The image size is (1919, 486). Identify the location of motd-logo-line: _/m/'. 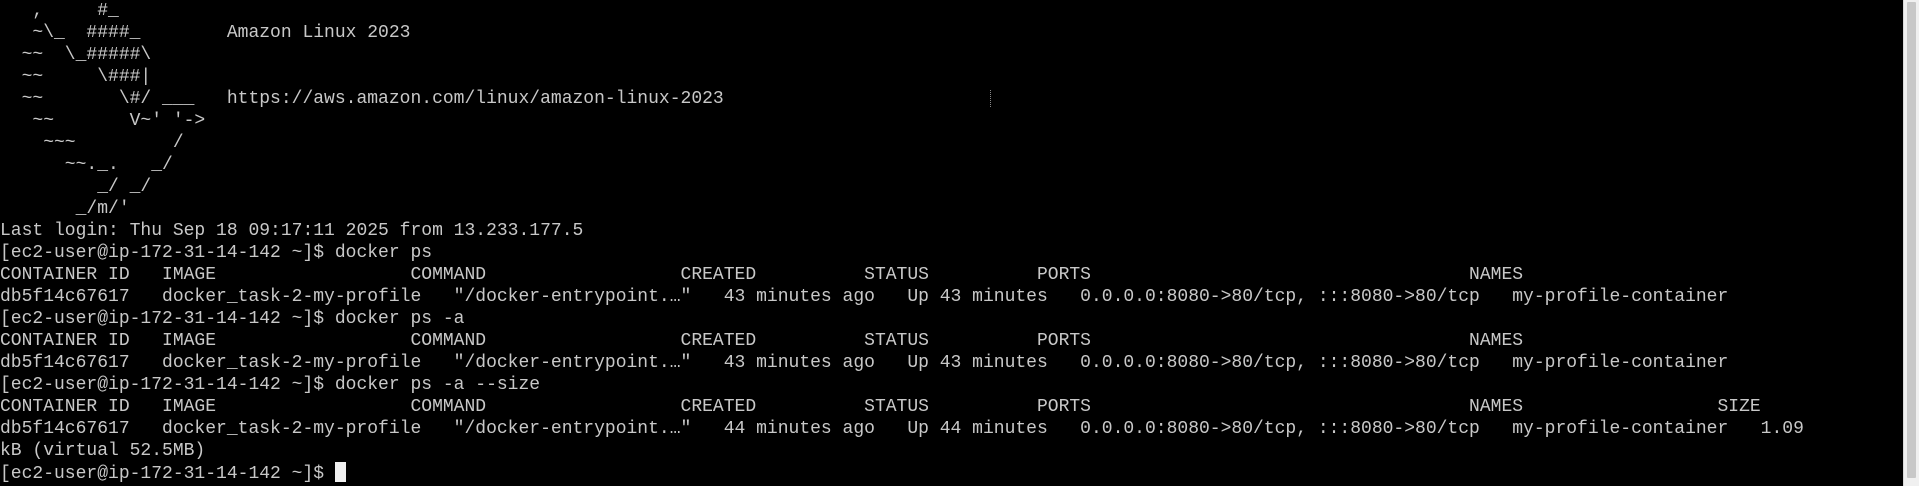
(65, 209).